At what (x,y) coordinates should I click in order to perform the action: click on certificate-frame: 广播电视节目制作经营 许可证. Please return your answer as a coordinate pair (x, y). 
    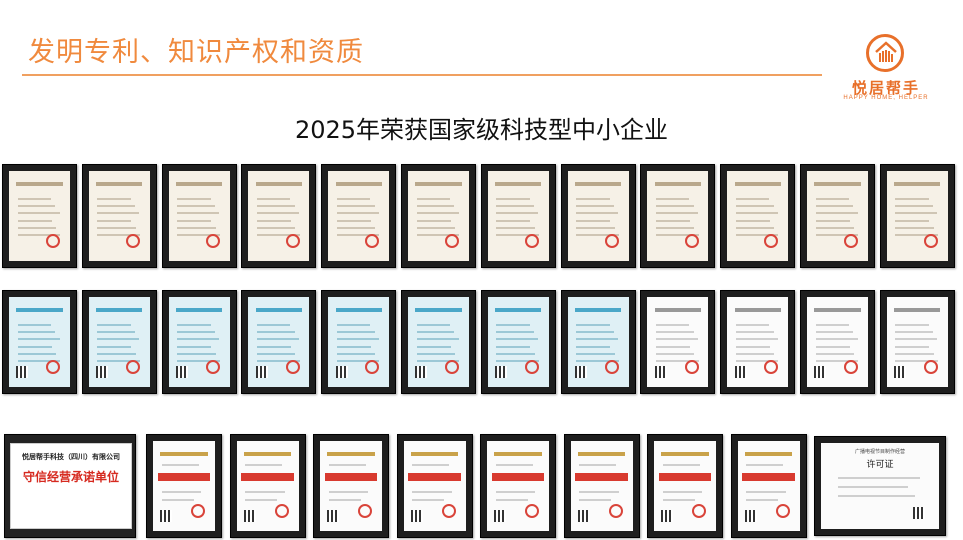
    Looking at the image, I should click on (880, 486).